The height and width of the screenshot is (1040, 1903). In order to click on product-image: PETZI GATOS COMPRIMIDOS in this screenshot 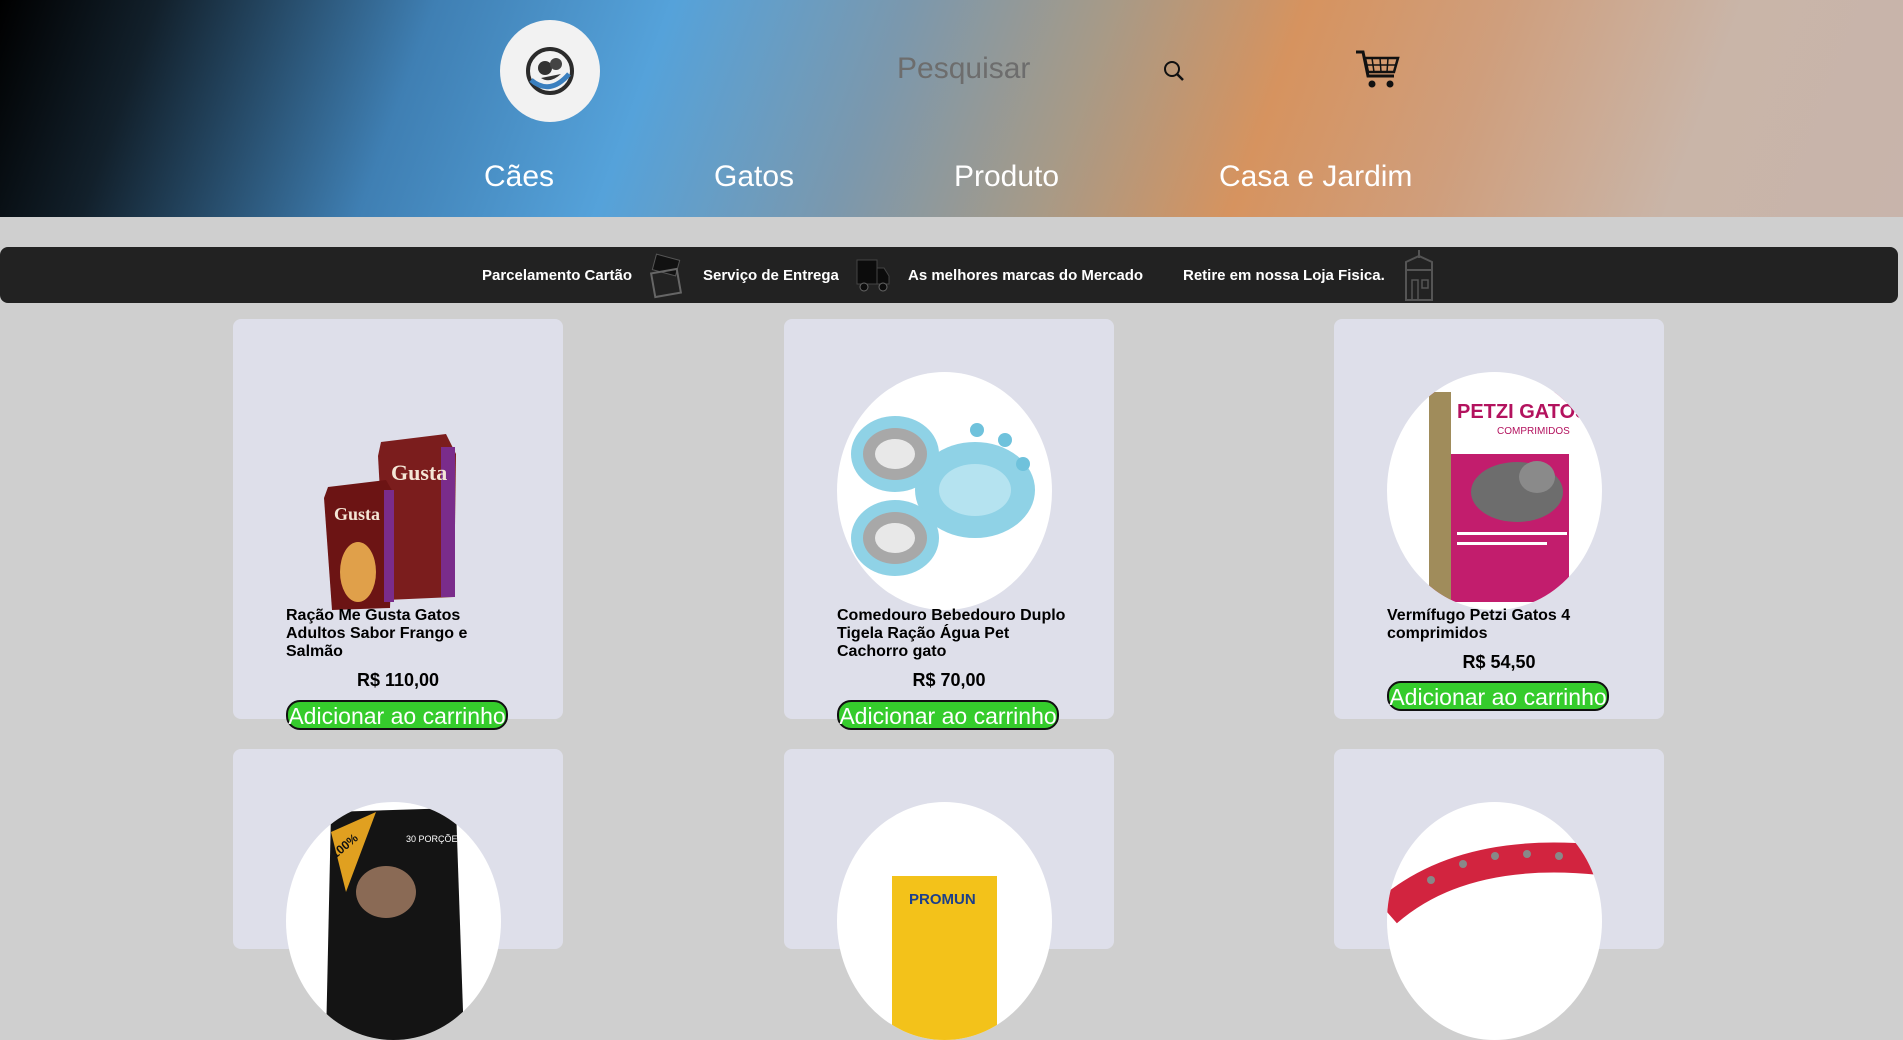, I will do `click(1494, 491)`.